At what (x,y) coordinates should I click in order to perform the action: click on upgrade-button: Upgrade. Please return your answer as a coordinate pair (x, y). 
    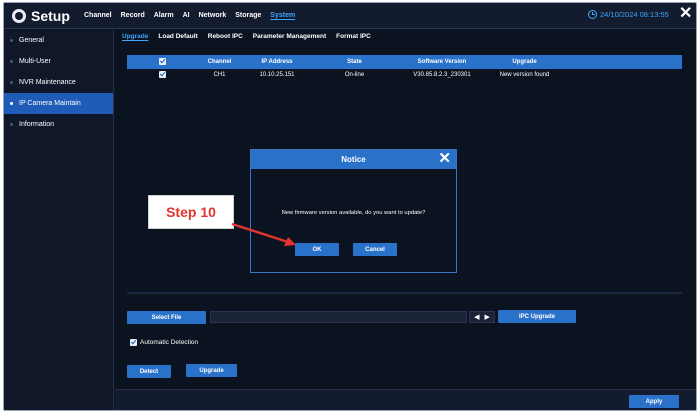
    Looking at the image, I should click on (211, 370).